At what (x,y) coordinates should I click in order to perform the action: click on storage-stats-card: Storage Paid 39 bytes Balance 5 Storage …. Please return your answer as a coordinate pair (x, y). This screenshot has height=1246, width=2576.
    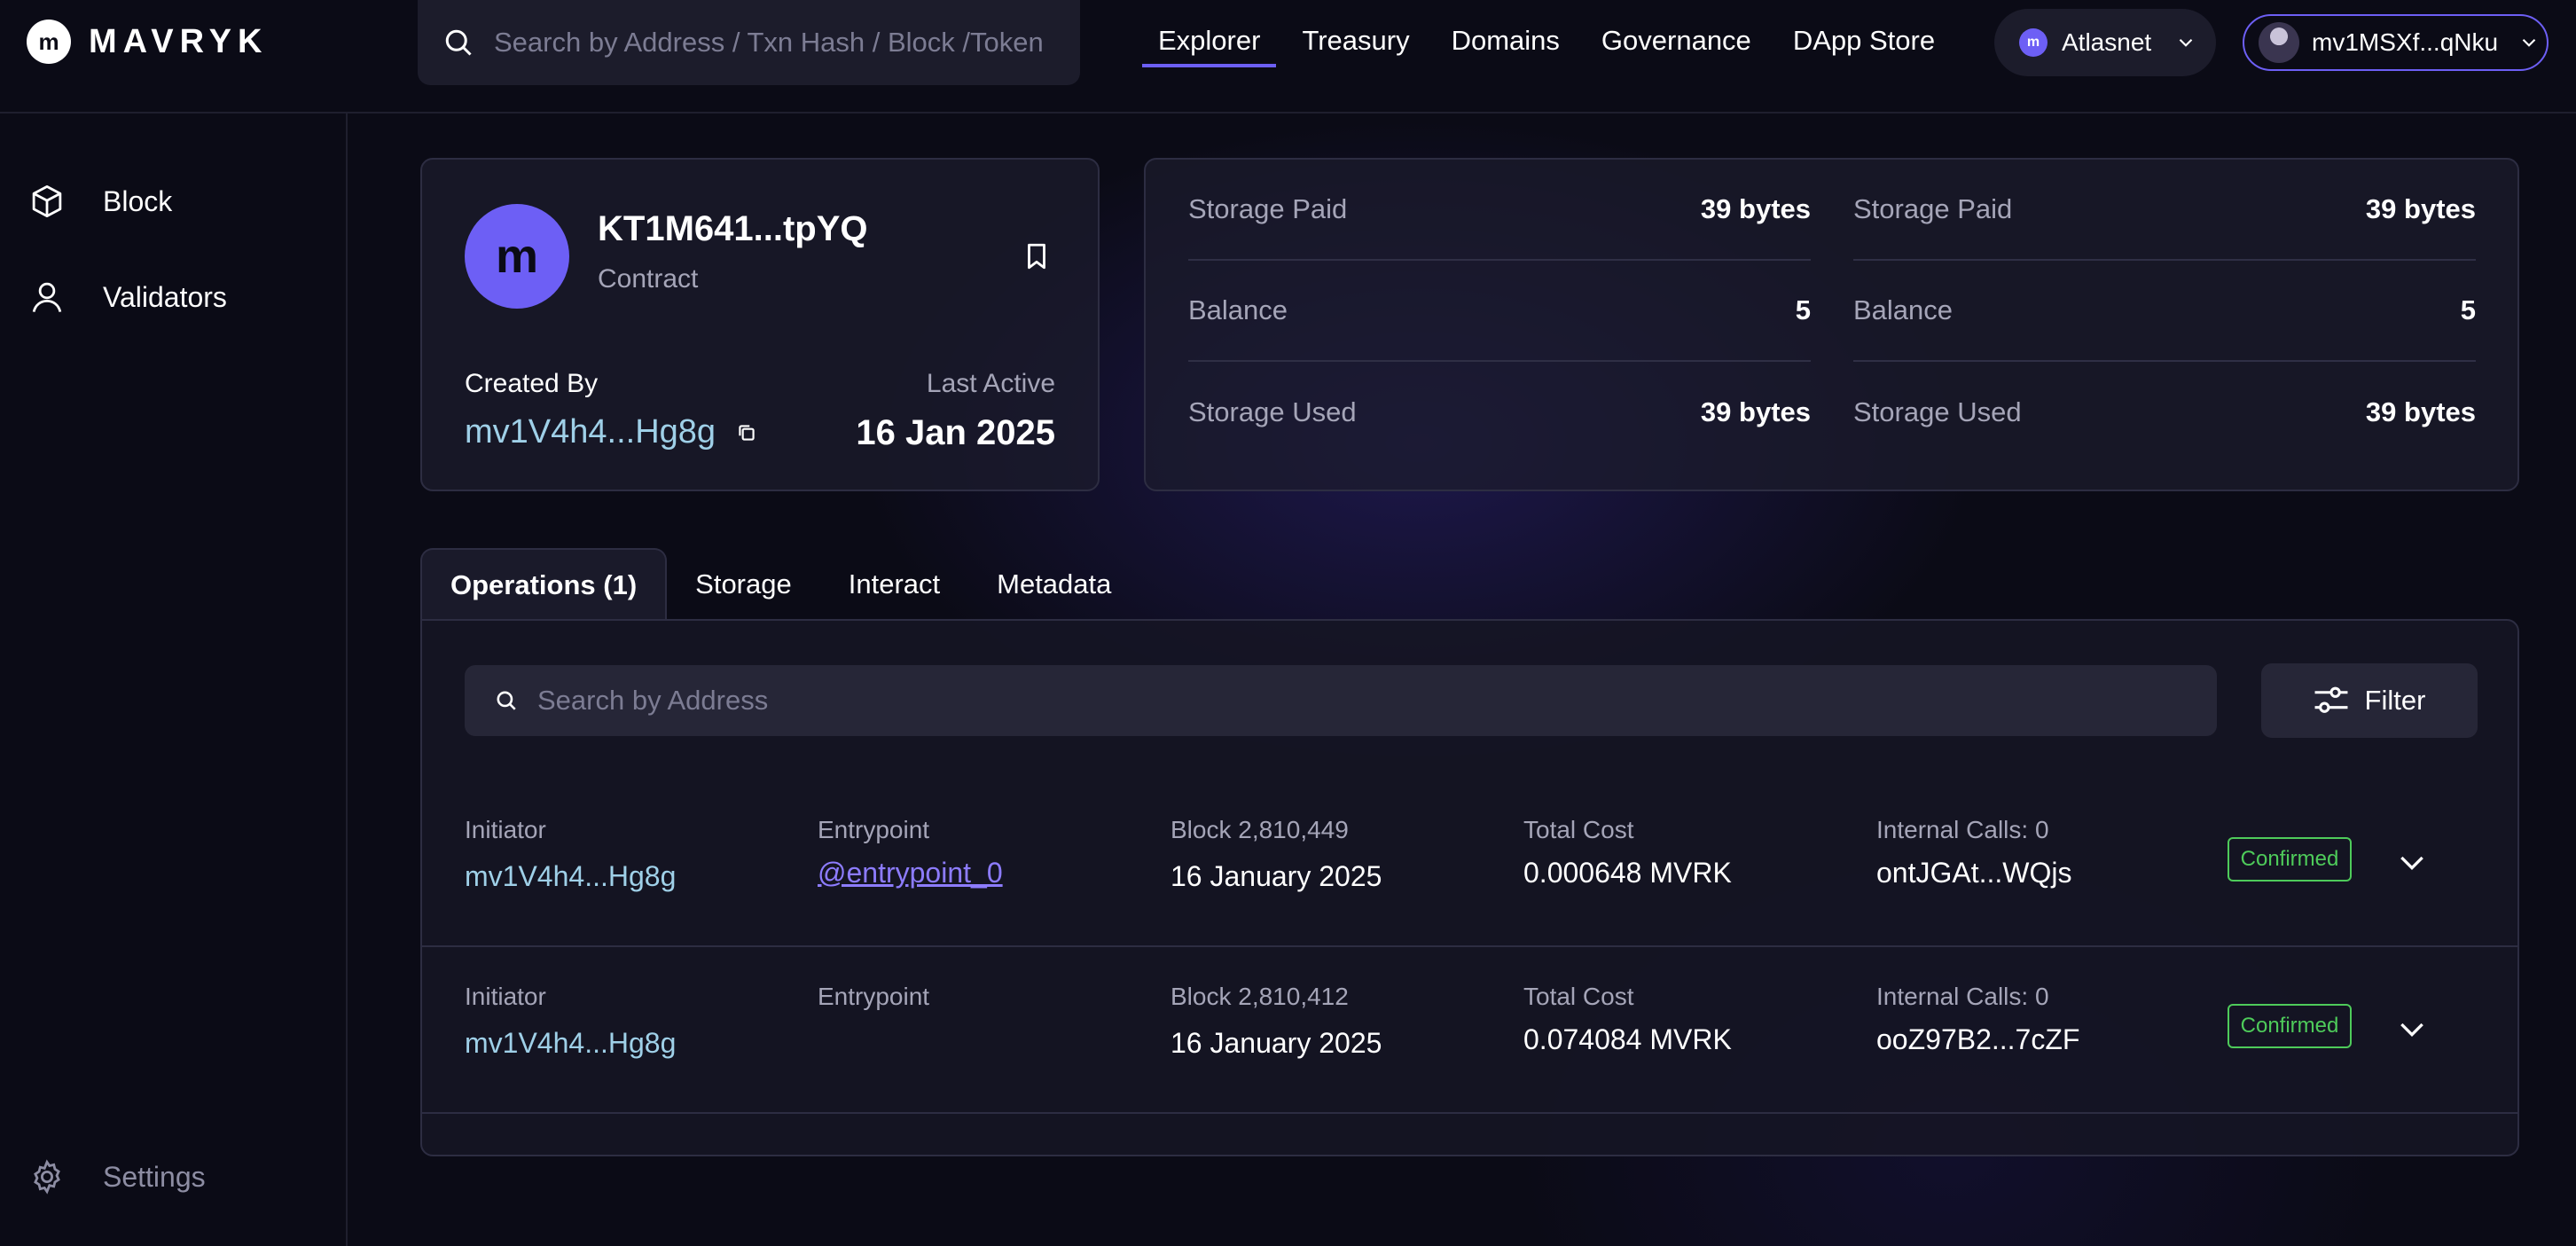
    Looking at the image, I should click on (1831, 324).